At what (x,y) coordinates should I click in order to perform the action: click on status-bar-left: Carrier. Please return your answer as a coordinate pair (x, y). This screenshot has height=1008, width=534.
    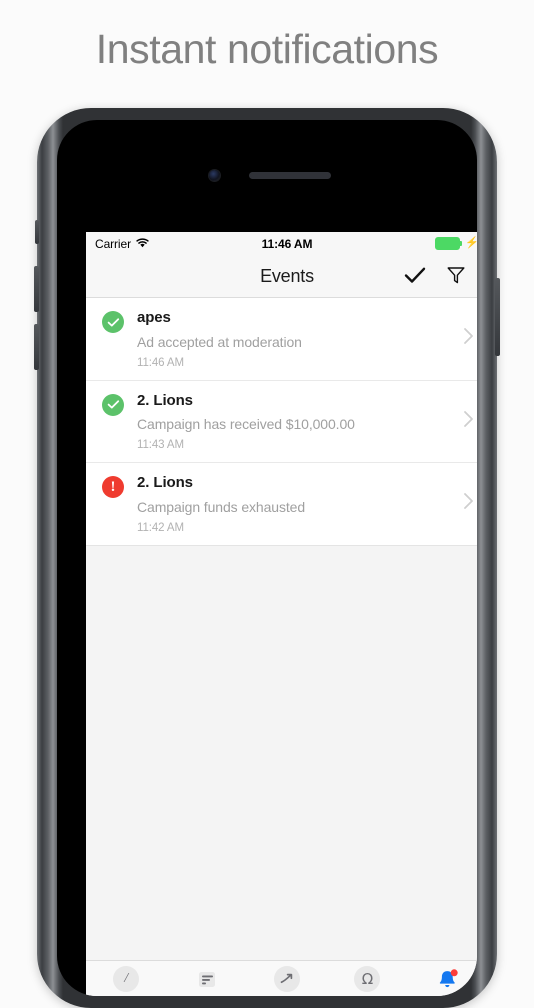
    Looking at the image, I should click on (122, 244).